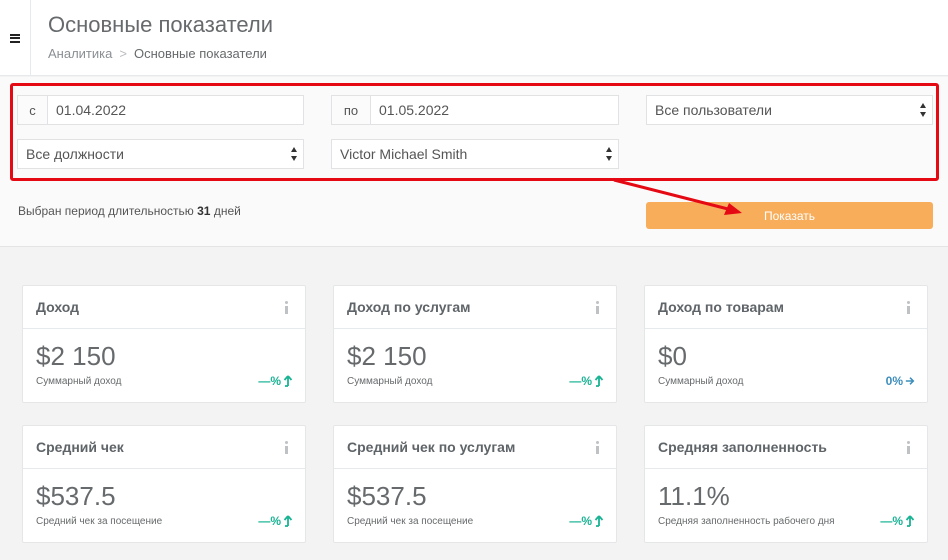 This screenshot has width=948, height=560. Describe the element at coordinates (80, 447) in the screenshot. I see `card-title: Средний чек` at that location.